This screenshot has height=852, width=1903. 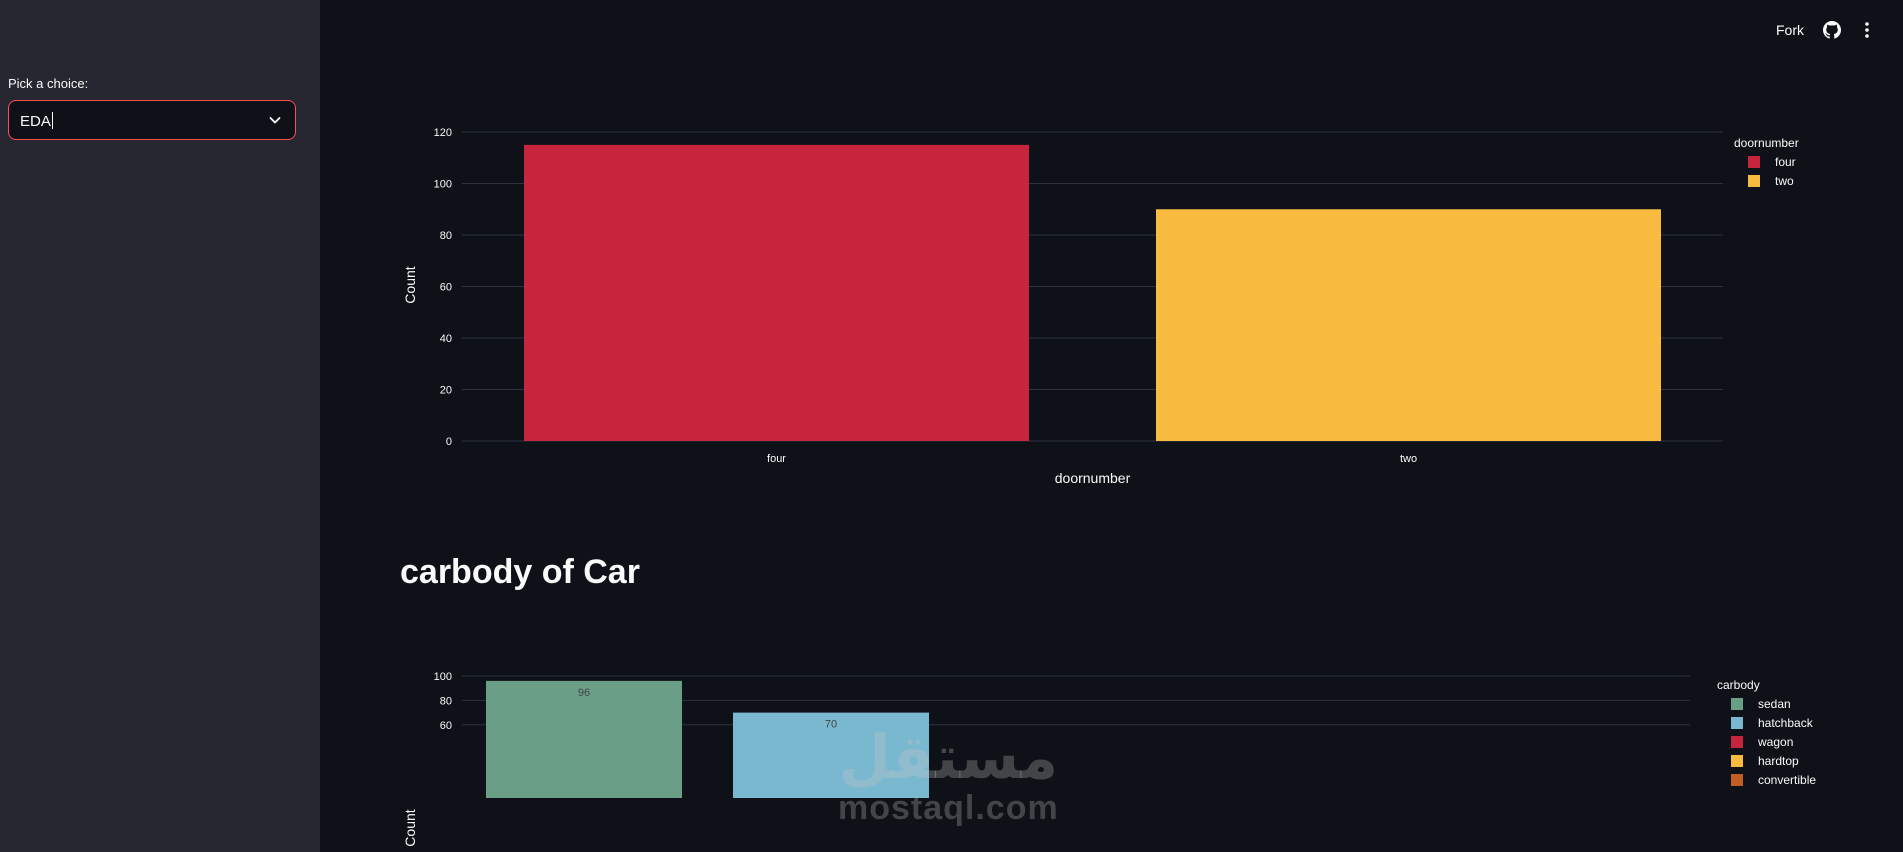 What do you see at coordinates (1754, 181) in the screenshot?
I see `legend-swatch-two` at bounding box center [1754, 181].